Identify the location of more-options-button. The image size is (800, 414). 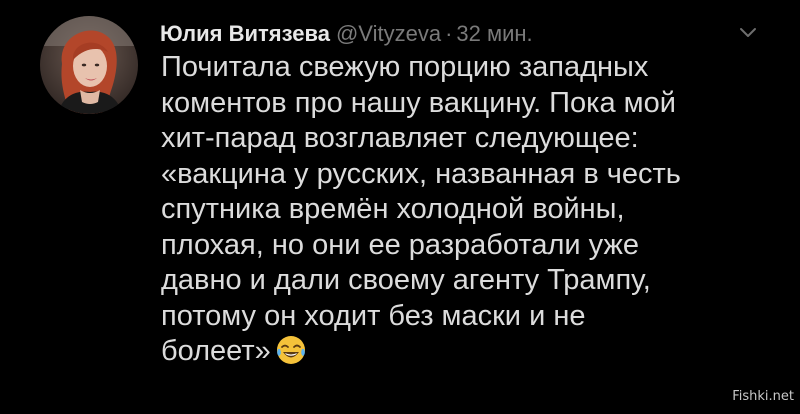
(748, 33).